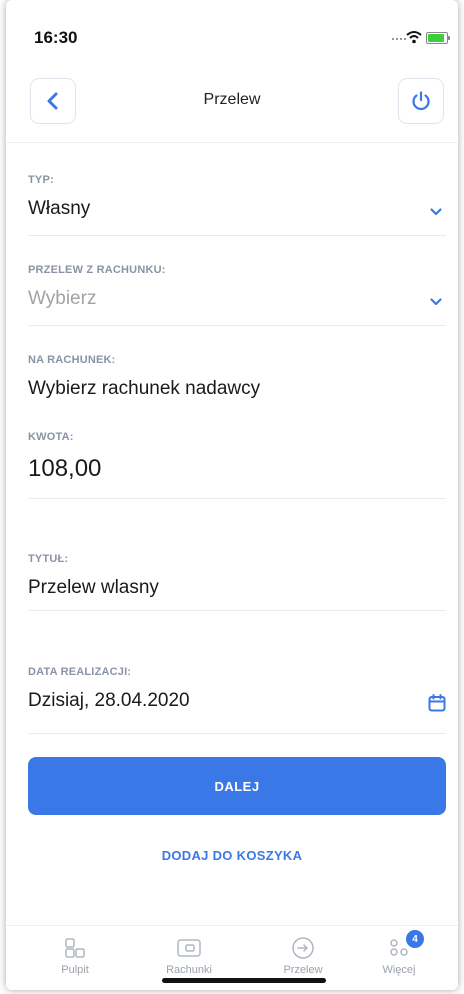 This screenshot has width=464, height=994. Describe the element at coordinates (237, 786) in the screenshot. I see `next-button: DALEJ` at that location.